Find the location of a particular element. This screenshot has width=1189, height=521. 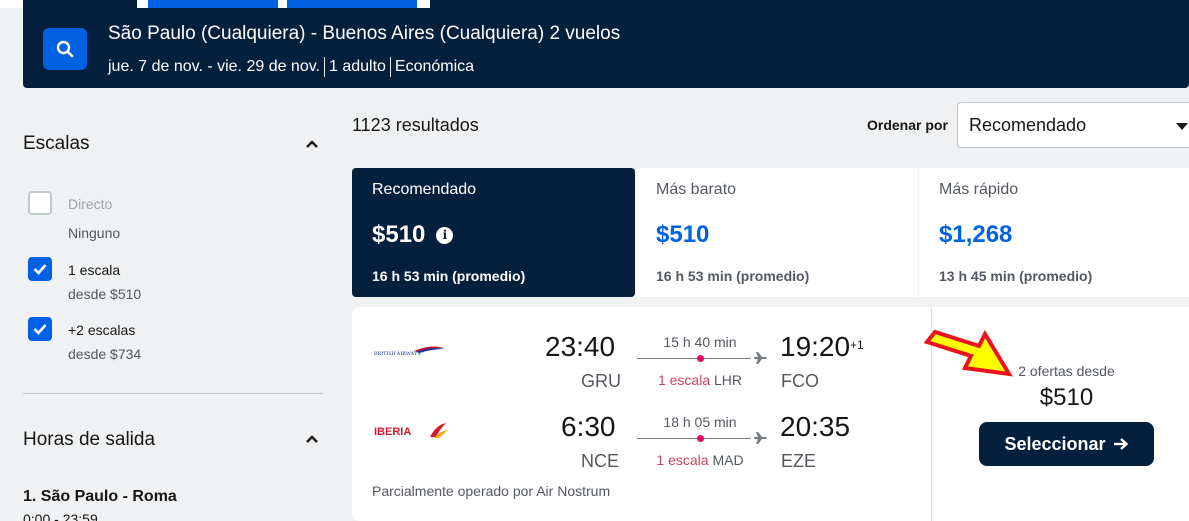

stops-direct-checkbox is located at coordinates (40, 203).